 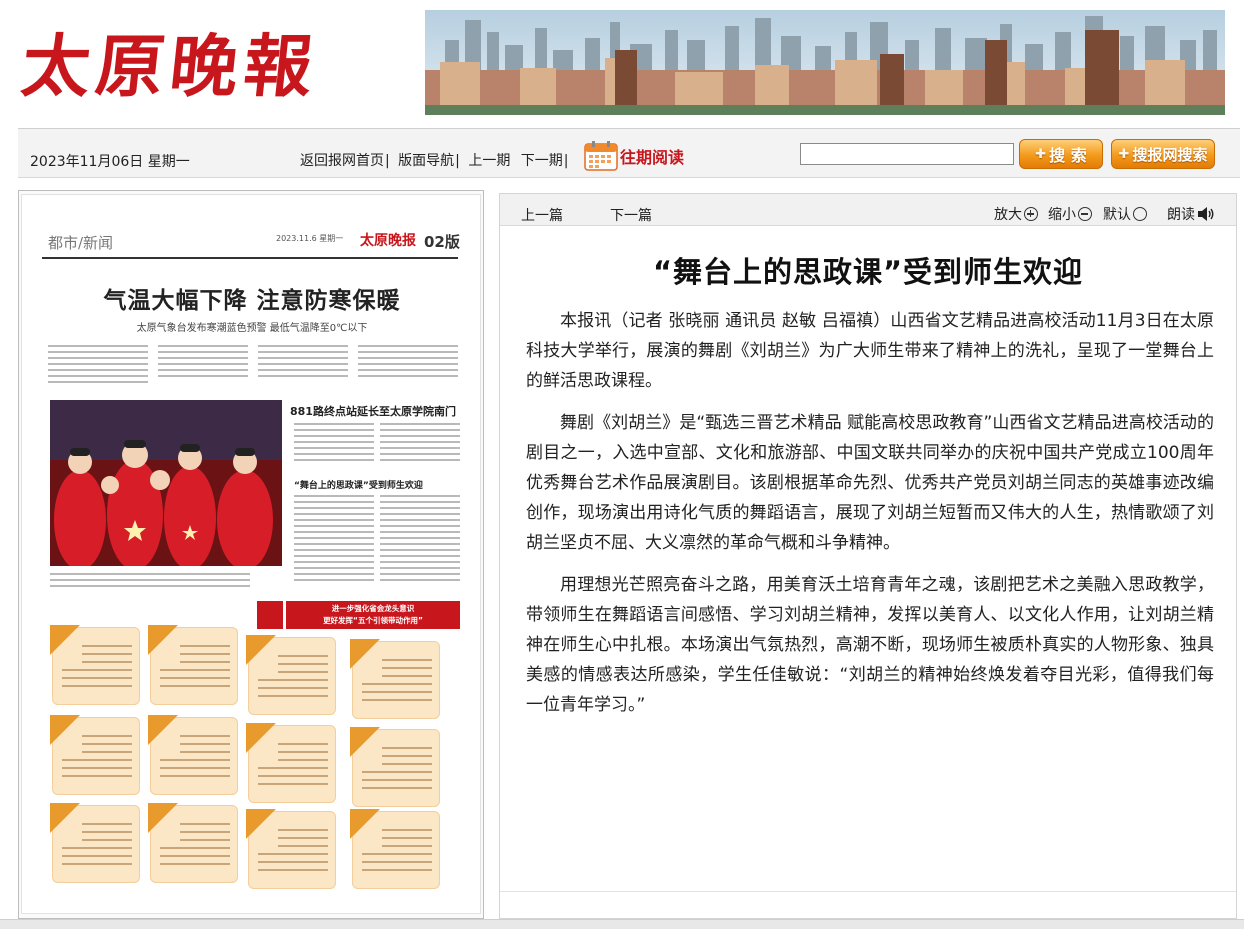 I want to click on dance-performance-photo, so click(x=166, y=483).